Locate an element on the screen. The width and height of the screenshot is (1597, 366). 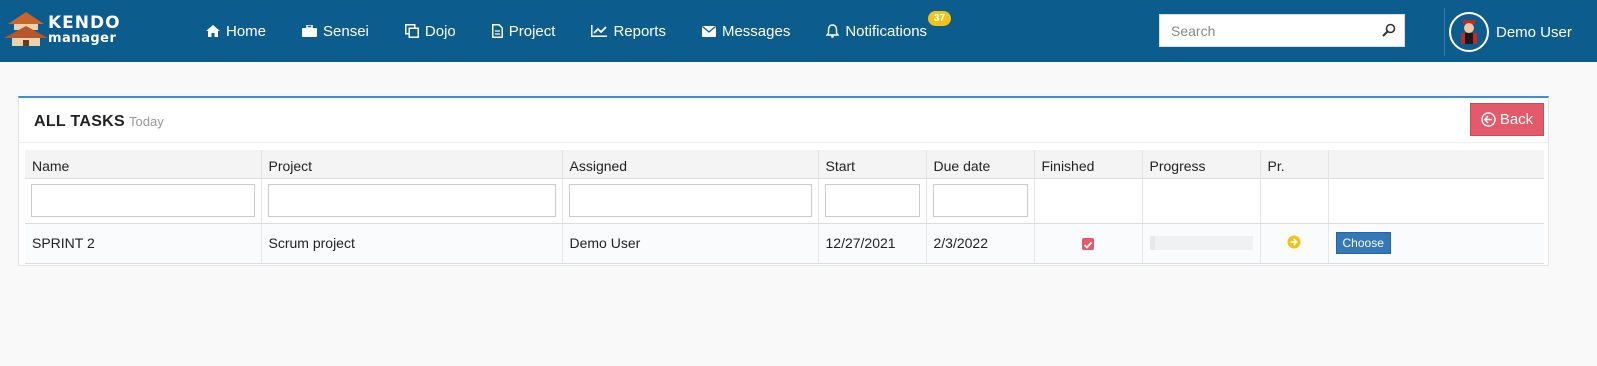
nav-notifications: Notifications 37 is located at coordinates (889, 25).